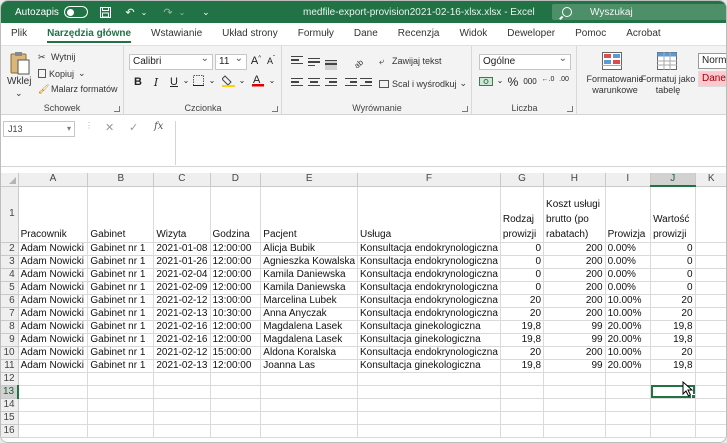 This screenshot has height=443, width=727. Describe the element at coordinates (710, 405) in the screenshot. I see `cell-k14` at that location.